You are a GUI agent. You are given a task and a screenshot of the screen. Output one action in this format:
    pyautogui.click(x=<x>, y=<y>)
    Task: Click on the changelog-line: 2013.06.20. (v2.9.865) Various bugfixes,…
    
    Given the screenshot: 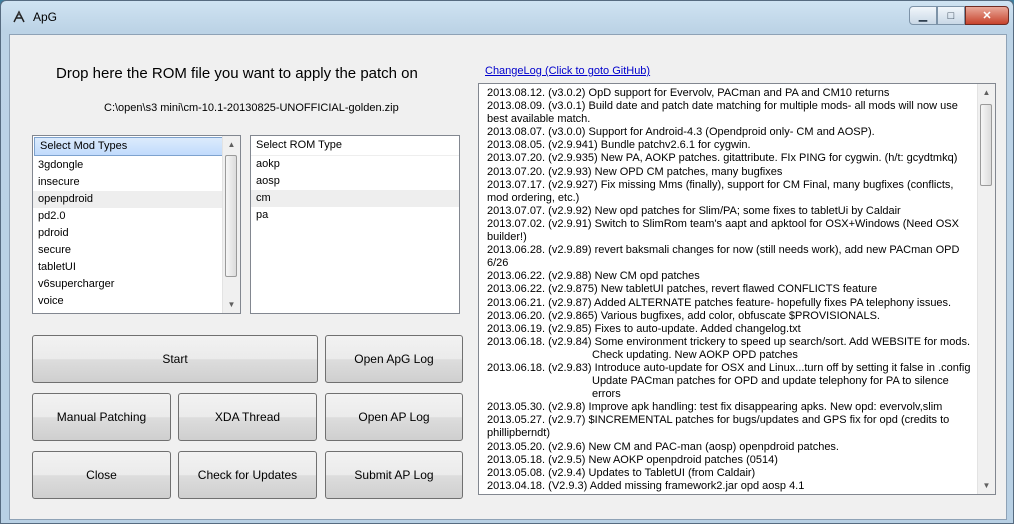 What is the action you would take?
    pyautogui.click(x=683, y=315)
    